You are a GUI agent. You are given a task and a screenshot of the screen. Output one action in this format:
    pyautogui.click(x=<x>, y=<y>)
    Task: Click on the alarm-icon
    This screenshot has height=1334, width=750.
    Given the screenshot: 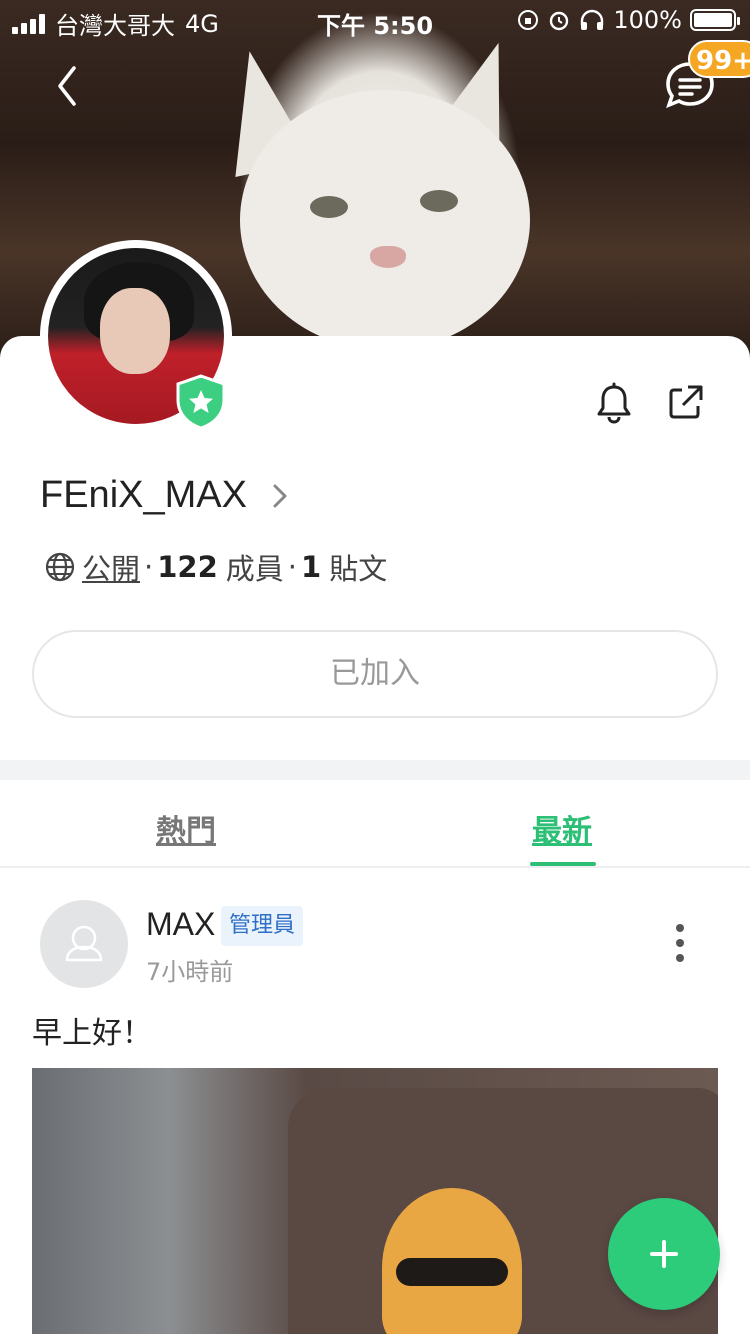 What is the action you would take?
    pyautogui.click(x=559, y=21)
    